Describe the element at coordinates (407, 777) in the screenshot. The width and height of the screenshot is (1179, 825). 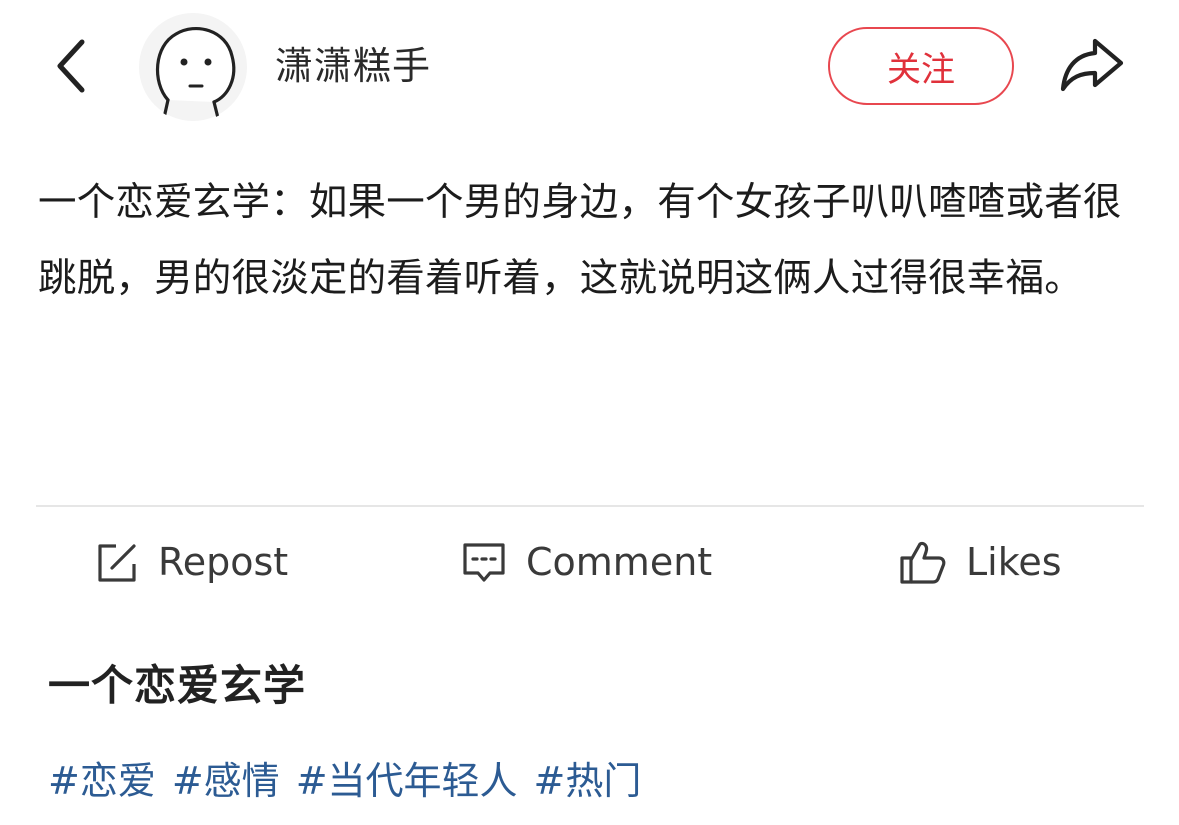
I see `tag-young-people: #当代年轻人` at that location.